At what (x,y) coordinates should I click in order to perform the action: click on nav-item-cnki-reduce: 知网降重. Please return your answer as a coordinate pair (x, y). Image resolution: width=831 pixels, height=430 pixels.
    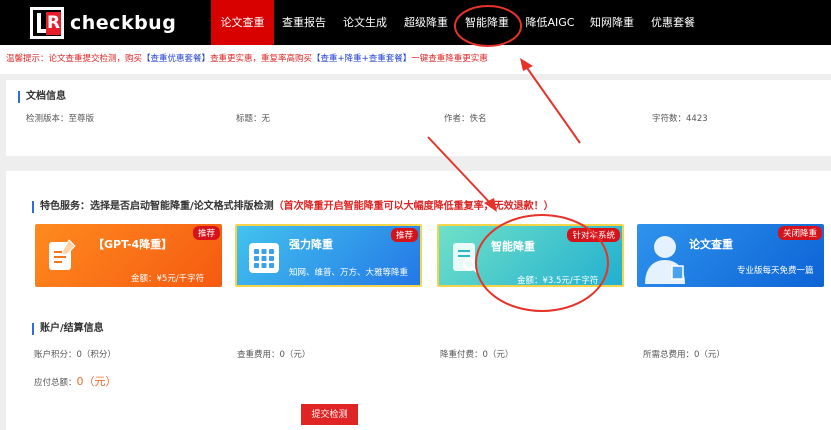
    Looking at the image, I should click on (612, 22).